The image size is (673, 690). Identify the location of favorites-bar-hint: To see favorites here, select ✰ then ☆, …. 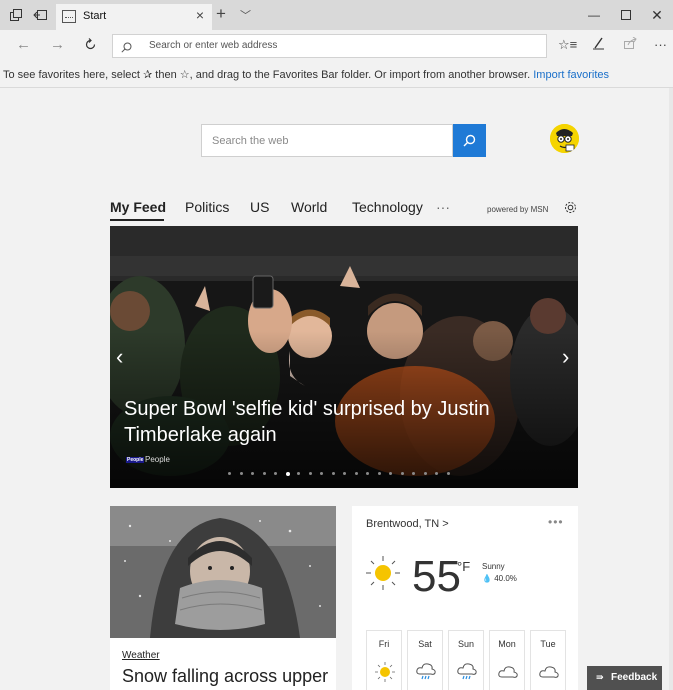
(336, 75).